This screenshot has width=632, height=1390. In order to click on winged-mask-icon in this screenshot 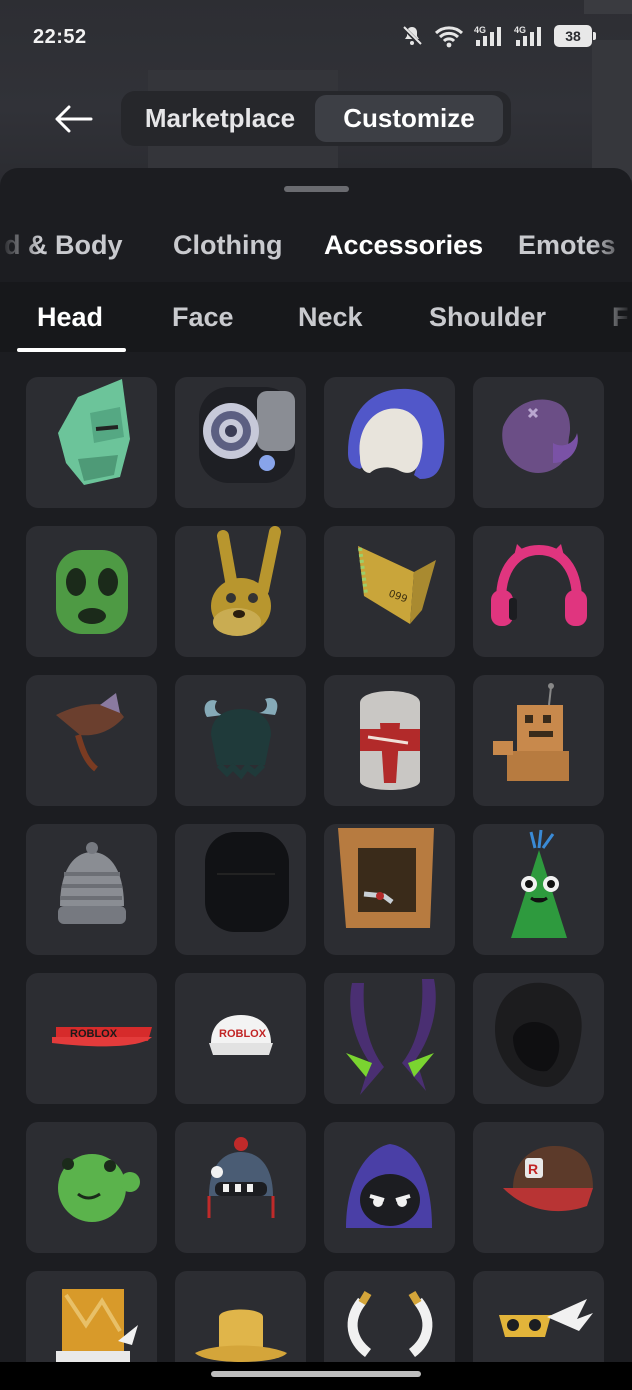, I will do `click(546, 1318)`.